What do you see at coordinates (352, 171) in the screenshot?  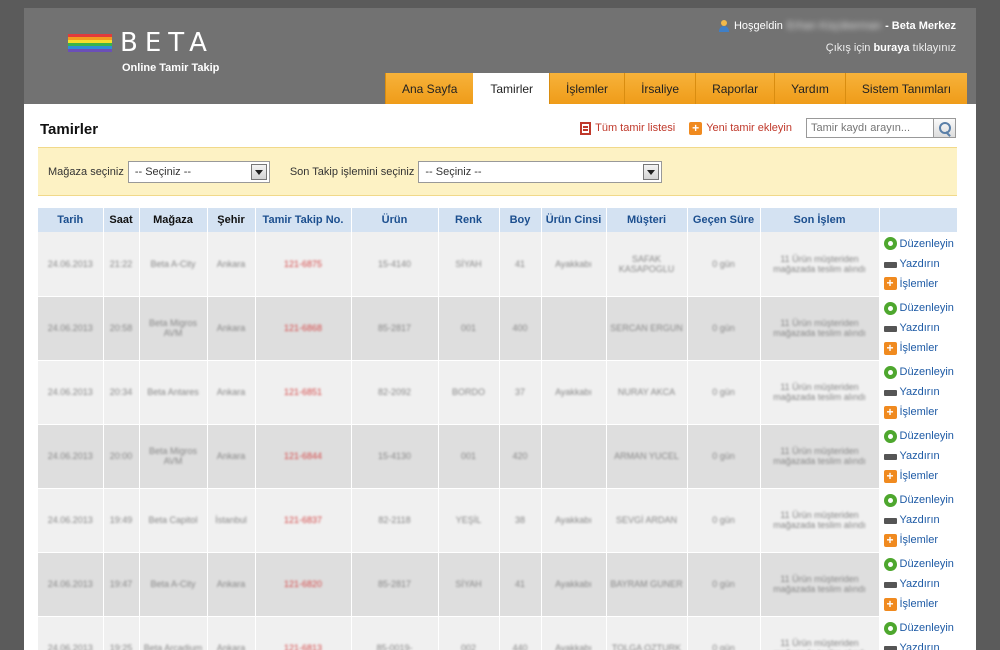 I see `last-action-label: Son Takip işlemini seçiniz` at bounding box center [352, 171].